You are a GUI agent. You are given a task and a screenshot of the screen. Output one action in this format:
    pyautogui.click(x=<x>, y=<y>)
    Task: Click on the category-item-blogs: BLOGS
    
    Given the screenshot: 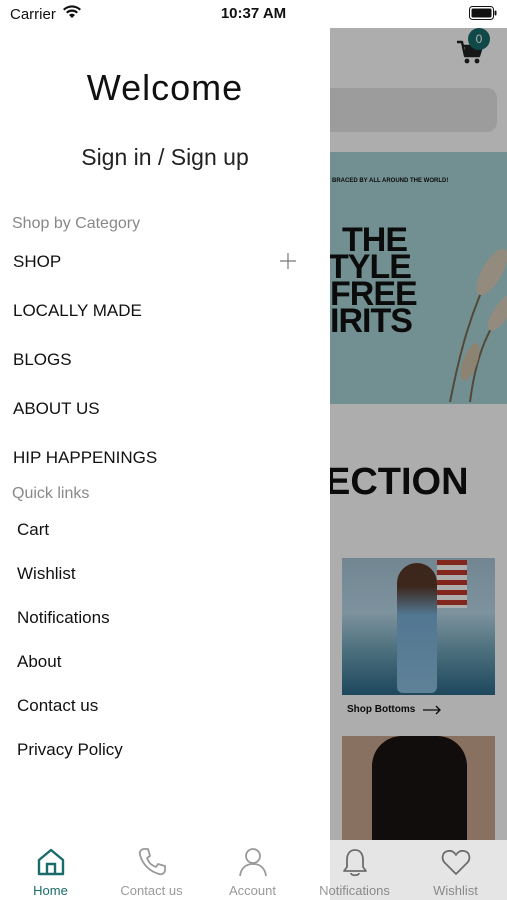 What is the action you would take?
    pyautogui.click(x=42, y=360)
    